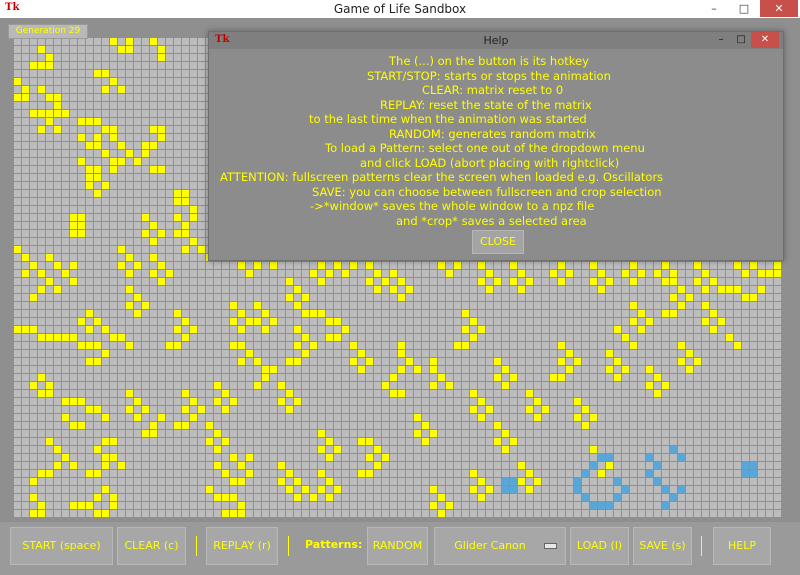 The image size is (800, 575). What do you see at coordinates (721, 40) in the screenshot?
I see `help-minimize-button: –` at bounding box center [721, 40].